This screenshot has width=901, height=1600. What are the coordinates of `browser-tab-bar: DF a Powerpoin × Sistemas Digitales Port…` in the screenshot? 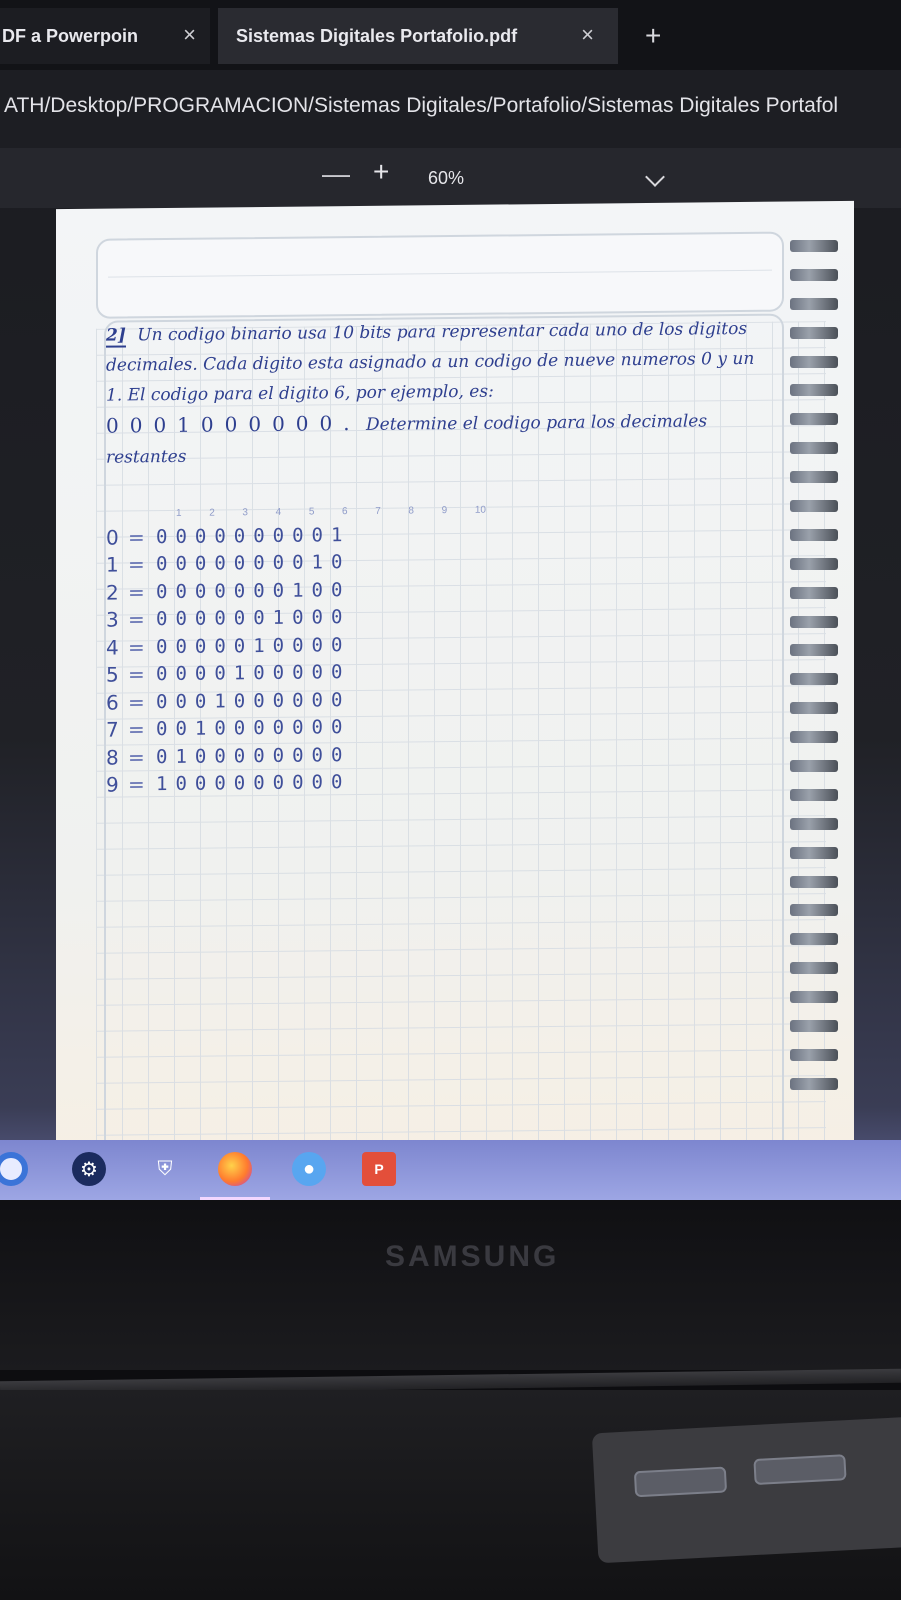 It's located at (450, 35).